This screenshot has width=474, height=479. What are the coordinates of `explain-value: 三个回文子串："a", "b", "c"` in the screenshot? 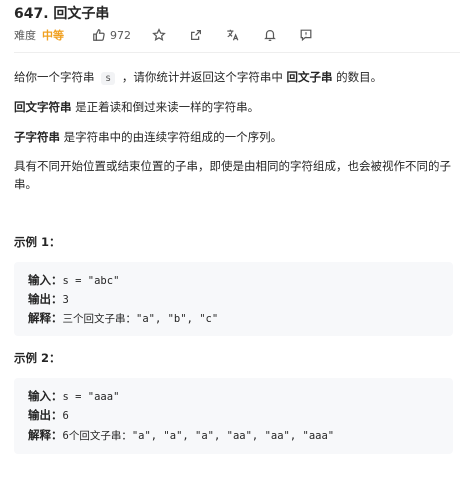 It's located at (140, 319).